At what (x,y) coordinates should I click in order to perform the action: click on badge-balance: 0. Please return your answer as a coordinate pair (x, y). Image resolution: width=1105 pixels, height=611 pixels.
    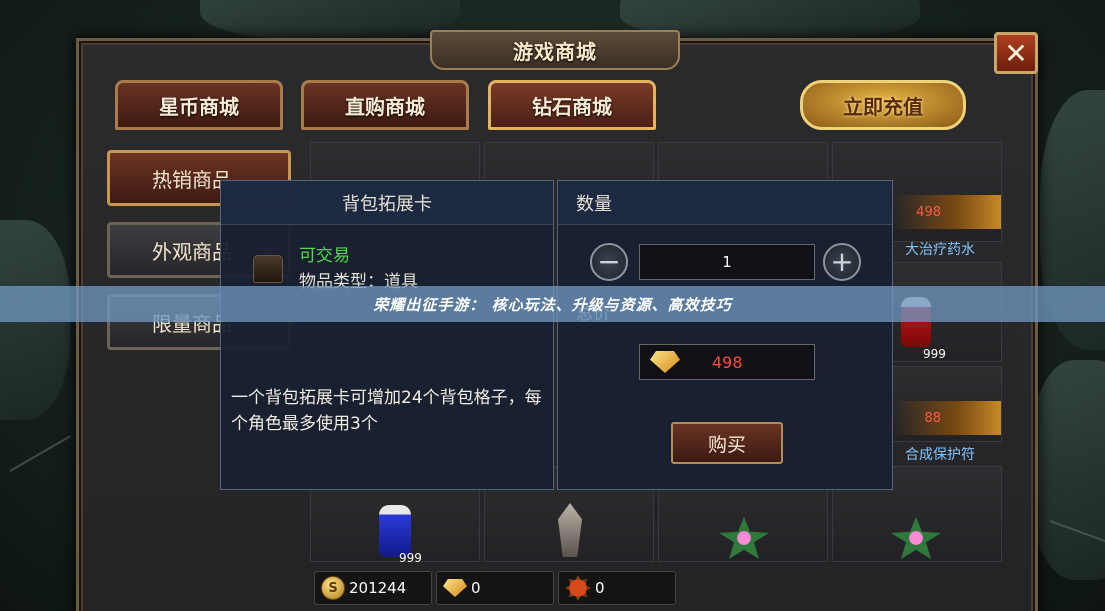
    Looking at the image, I should click on (617, 588).